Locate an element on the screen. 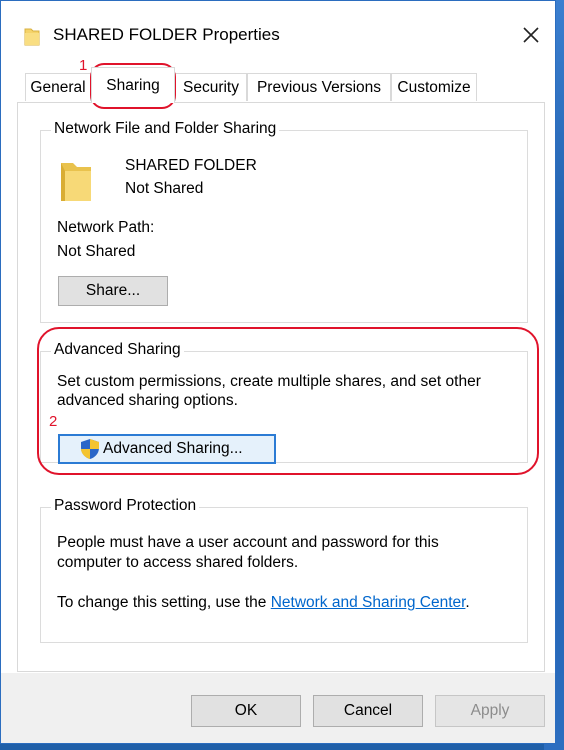 Image resolution: width=564 pixels, height=750 pixels. tab-label: Previous Versions is located at coordinates (319, 87).